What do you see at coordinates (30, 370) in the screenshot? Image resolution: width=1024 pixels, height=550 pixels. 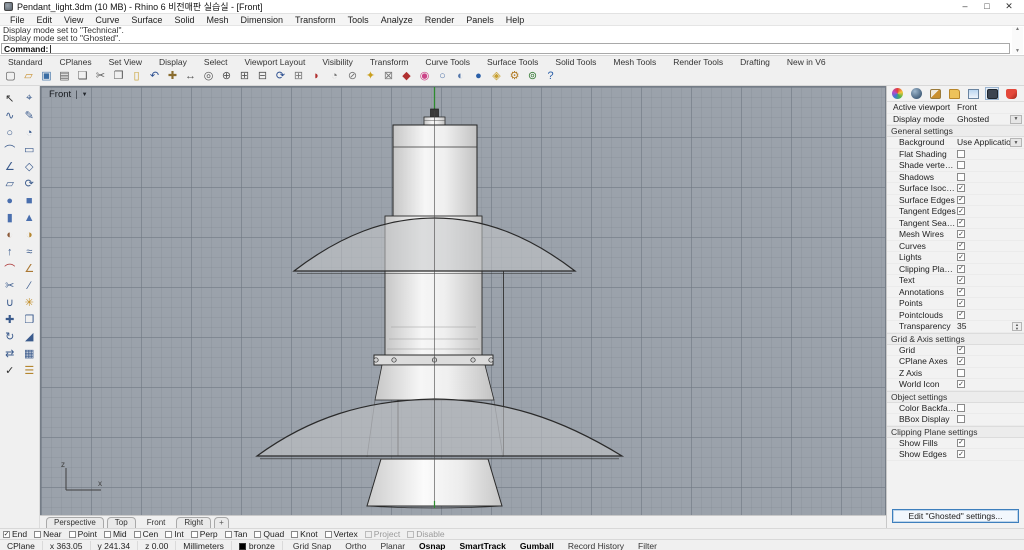 I see `tool-layers-icon: ☰` at bounding box center [30, 370].